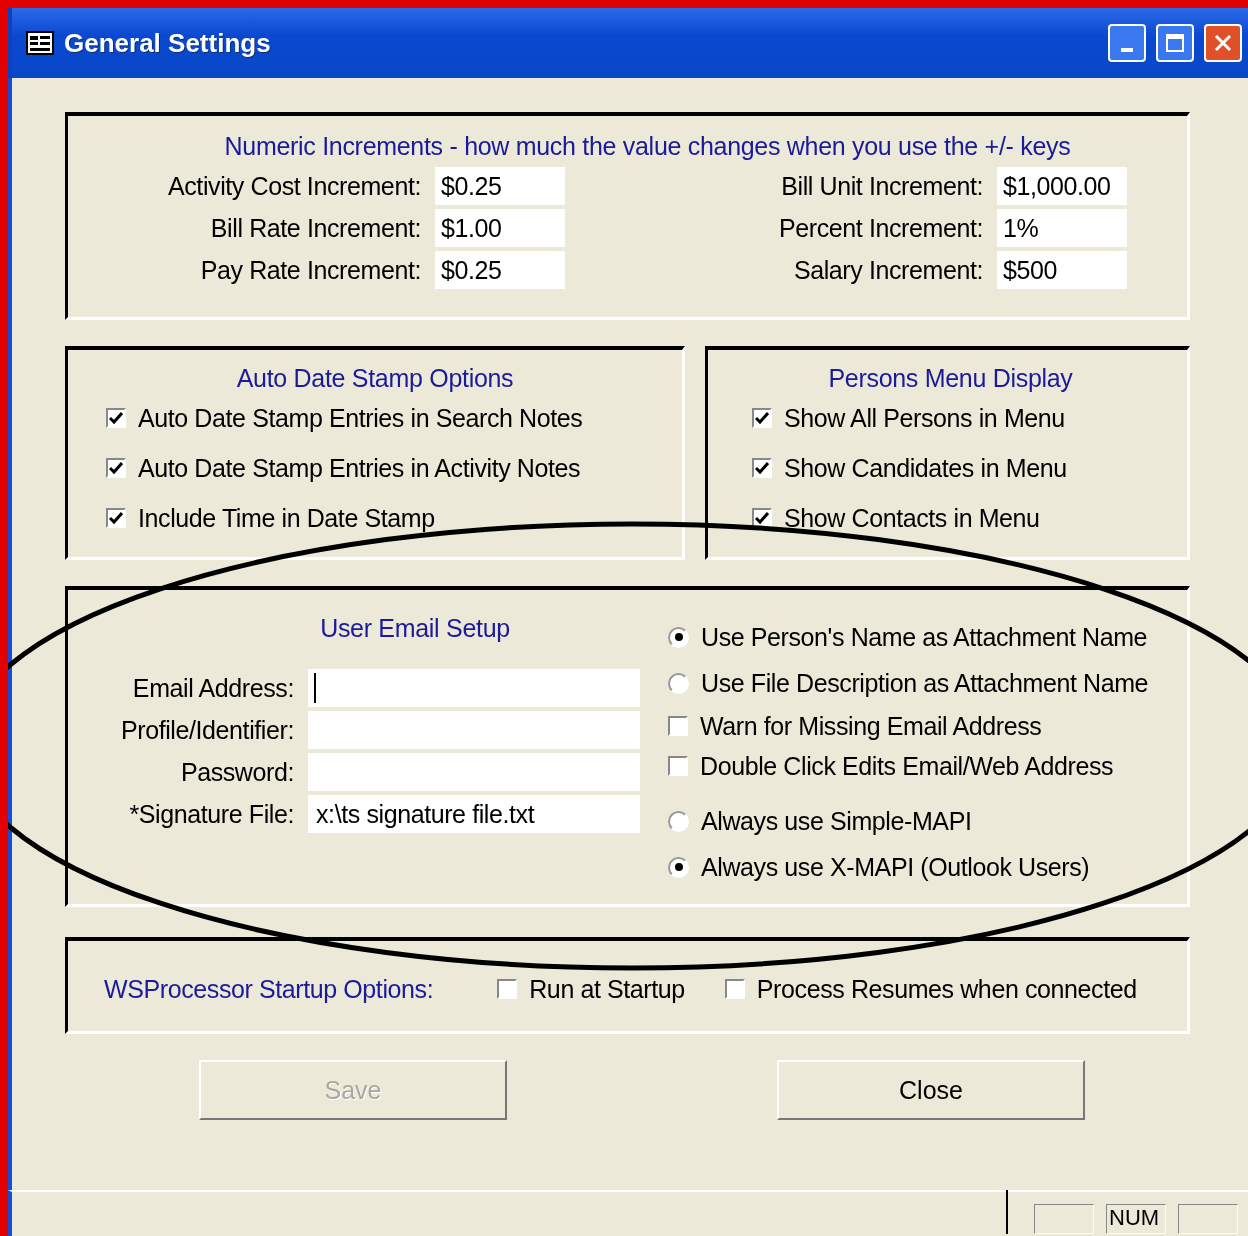 Image resolution: width=1248 pixels, height=1236 pixels. Describe the element at coordinates (212, 688) in the screenshot. I see `field-label: Email Address:` at that location.